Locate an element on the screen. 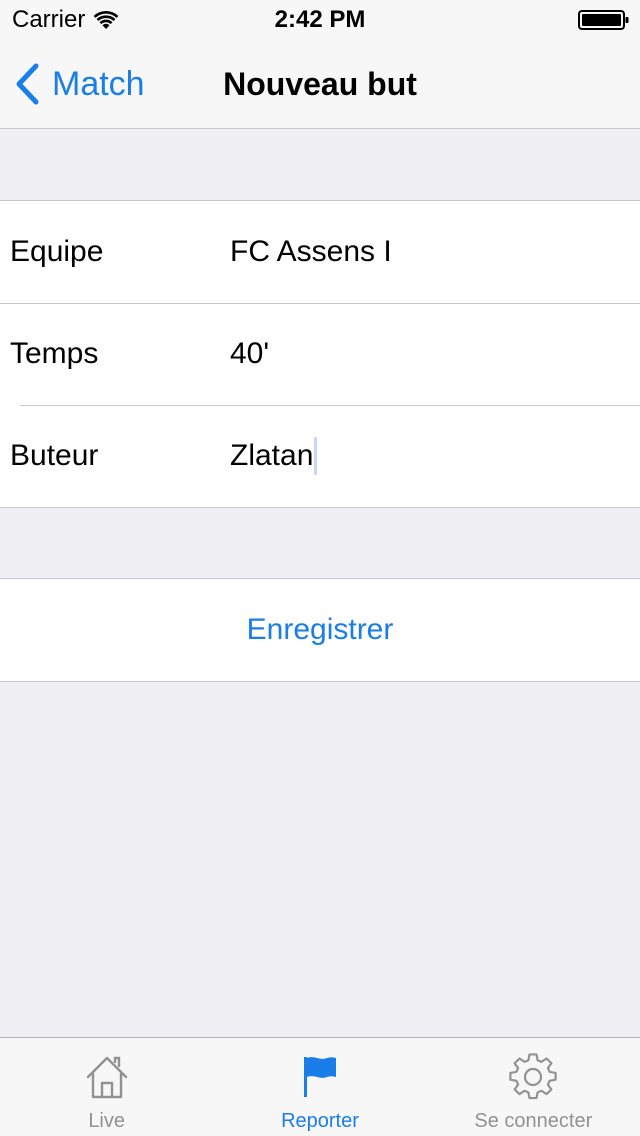 The height and width of the screenshot is (1136, 640). back-button-label: Match is located at coordinates (98, 83).